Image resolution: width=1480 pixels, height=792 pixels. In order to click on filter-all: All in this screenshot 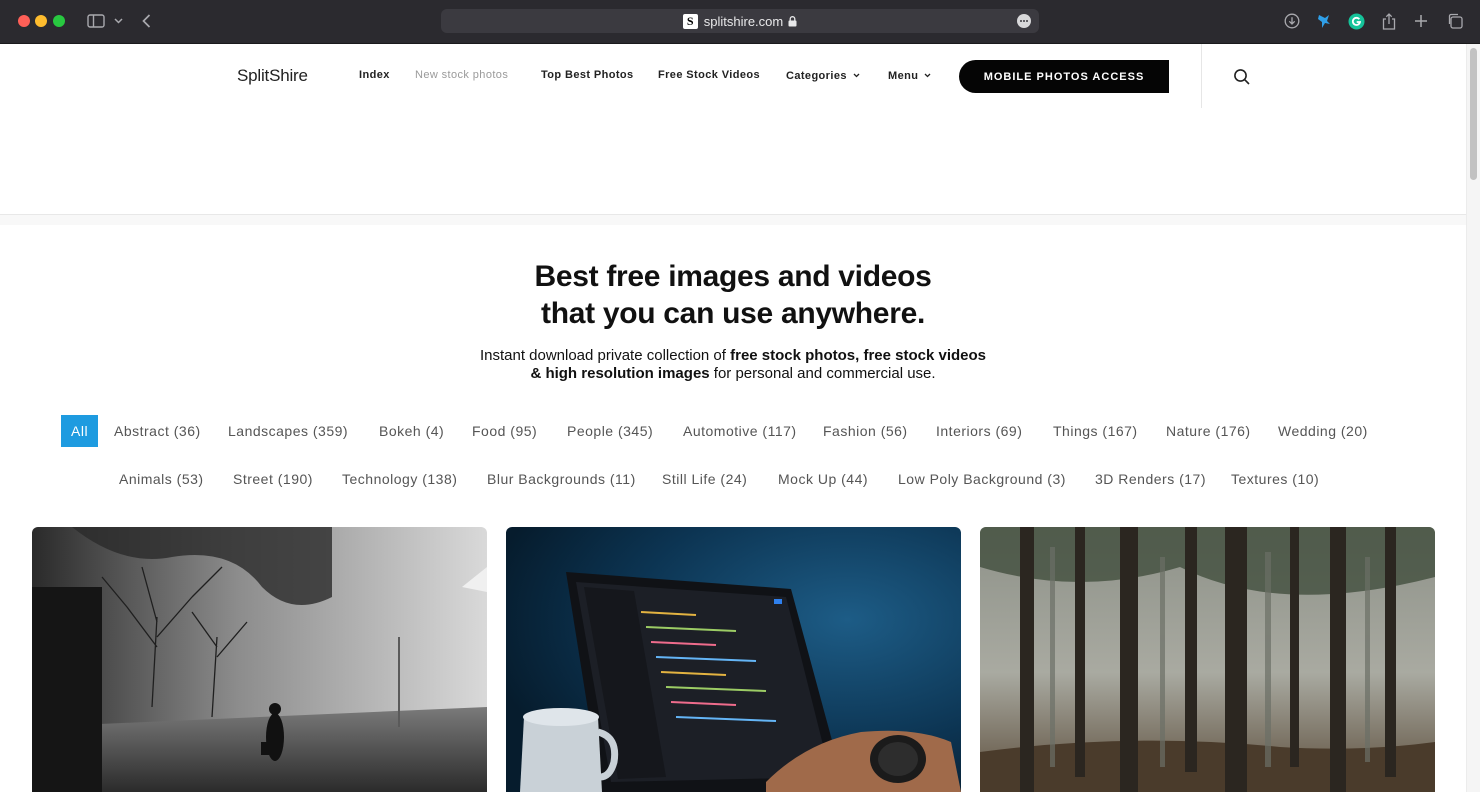, I will do `click(80, 431)`.